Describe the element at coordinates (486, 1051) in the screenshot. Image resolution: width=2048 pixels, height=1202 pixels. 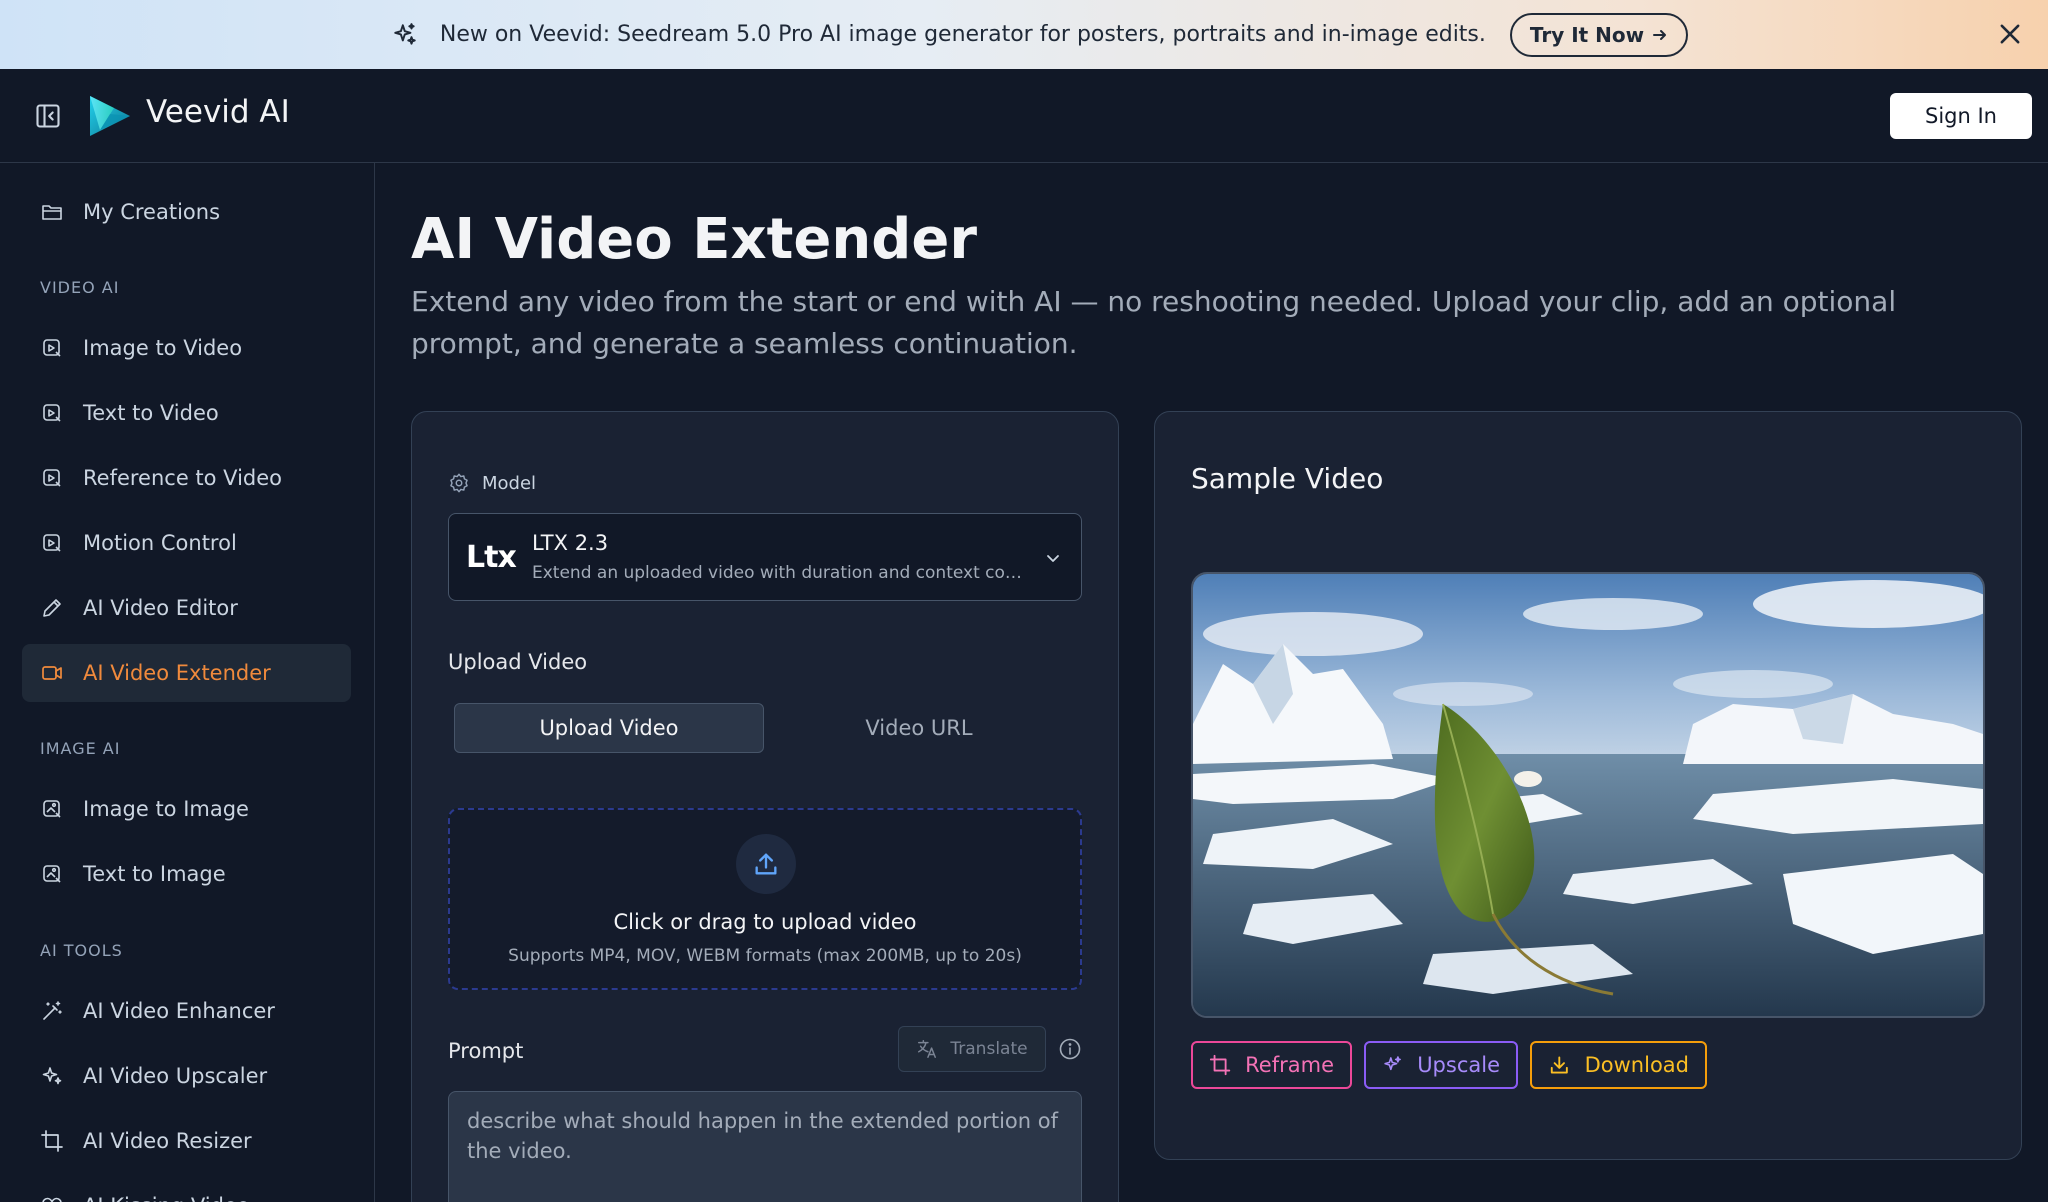
I see `prompt-label: Prompt` at that location.